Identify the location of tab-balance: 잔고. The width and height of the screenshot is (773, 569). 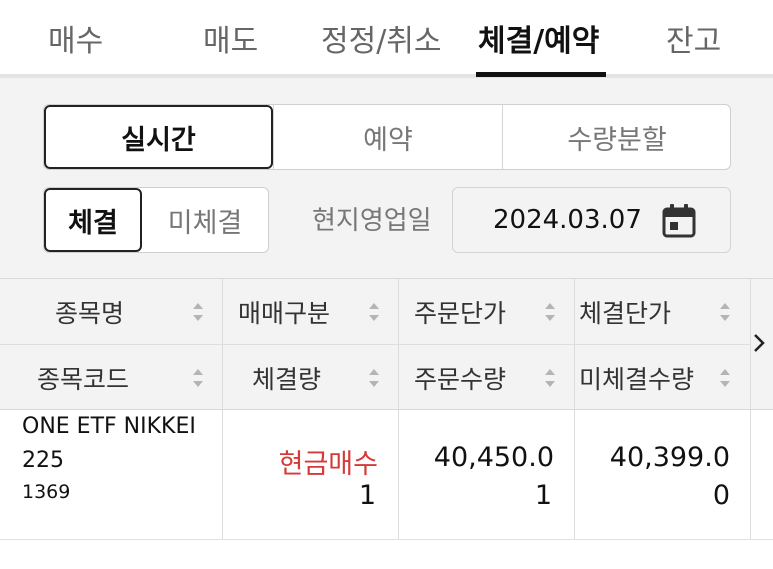
(693, 38).